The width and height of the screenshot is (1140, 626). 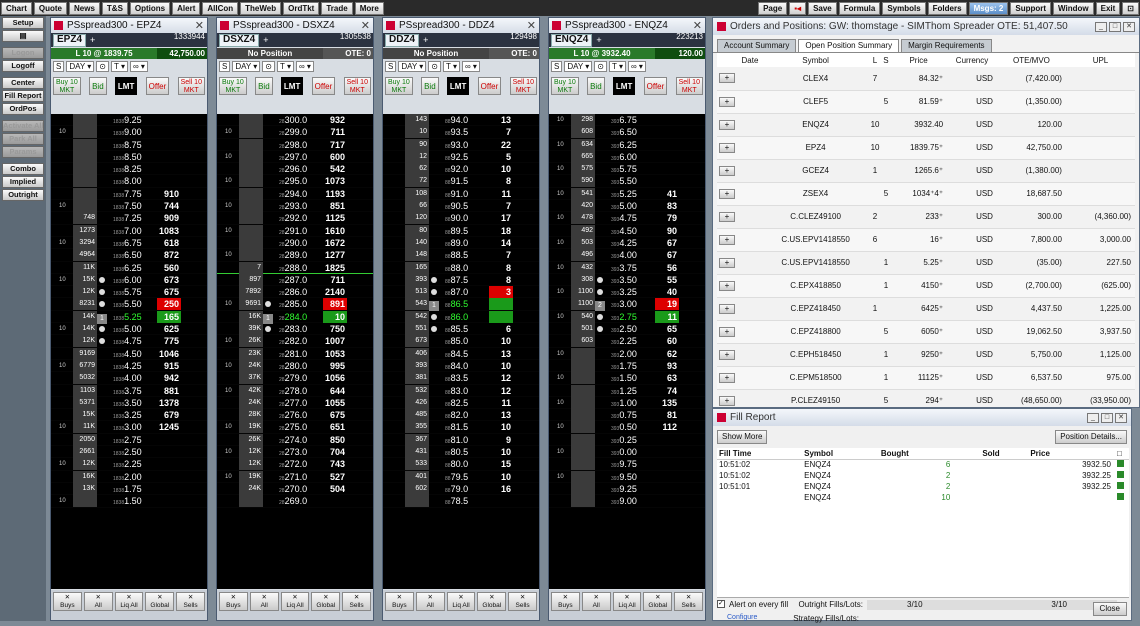 I want to click on position-row: + GCEZ4 1 1265.6⁺ USD (1,380.00), so click(x=926, y=171).